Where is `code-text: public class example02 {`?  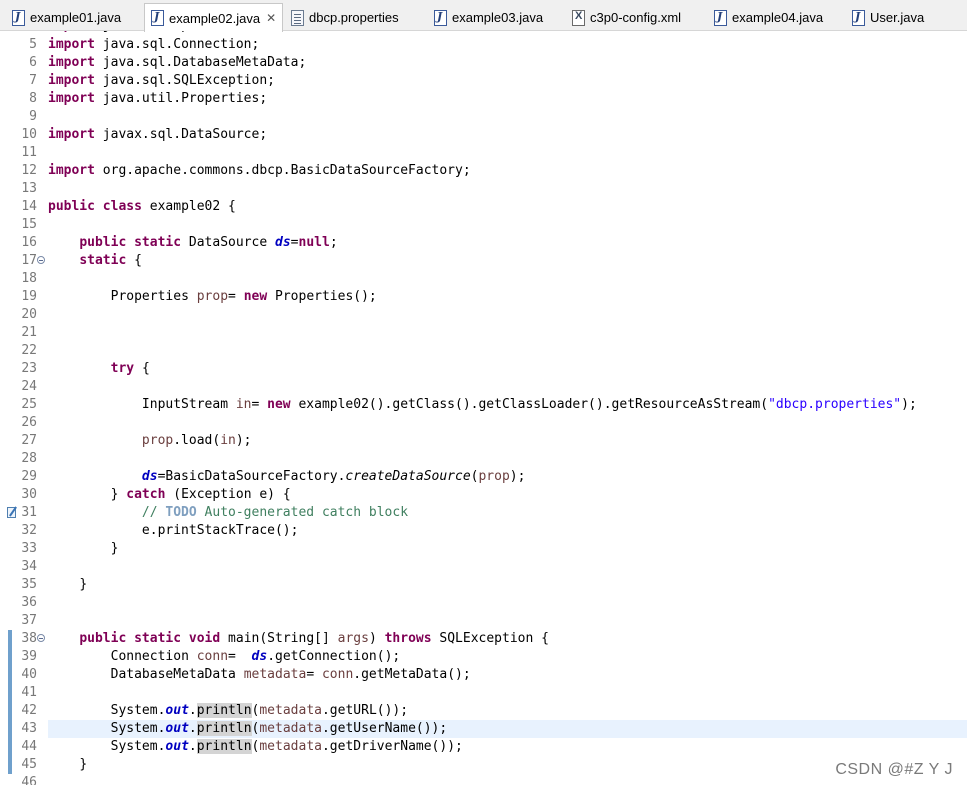
code-text: public class example02 { is located at coordinates (142, 207).